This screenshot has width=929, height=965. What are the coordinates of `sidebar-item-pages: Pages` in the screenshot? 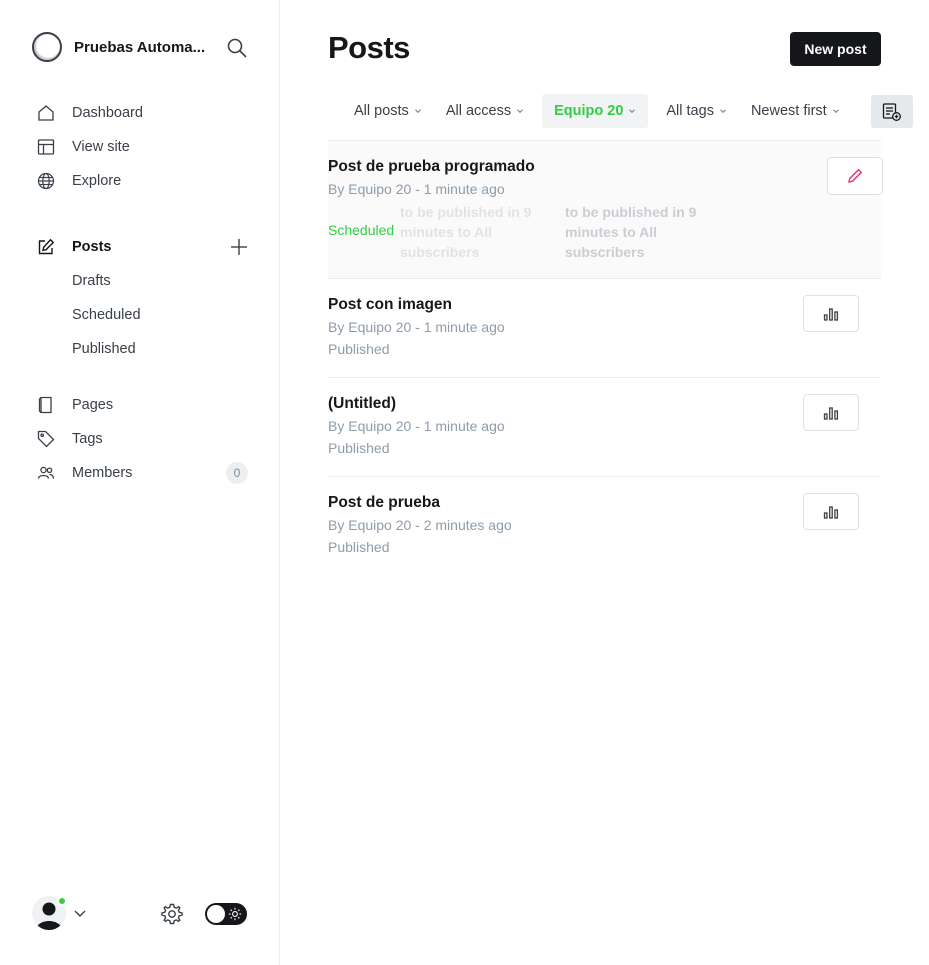 It's located at (146, 405).